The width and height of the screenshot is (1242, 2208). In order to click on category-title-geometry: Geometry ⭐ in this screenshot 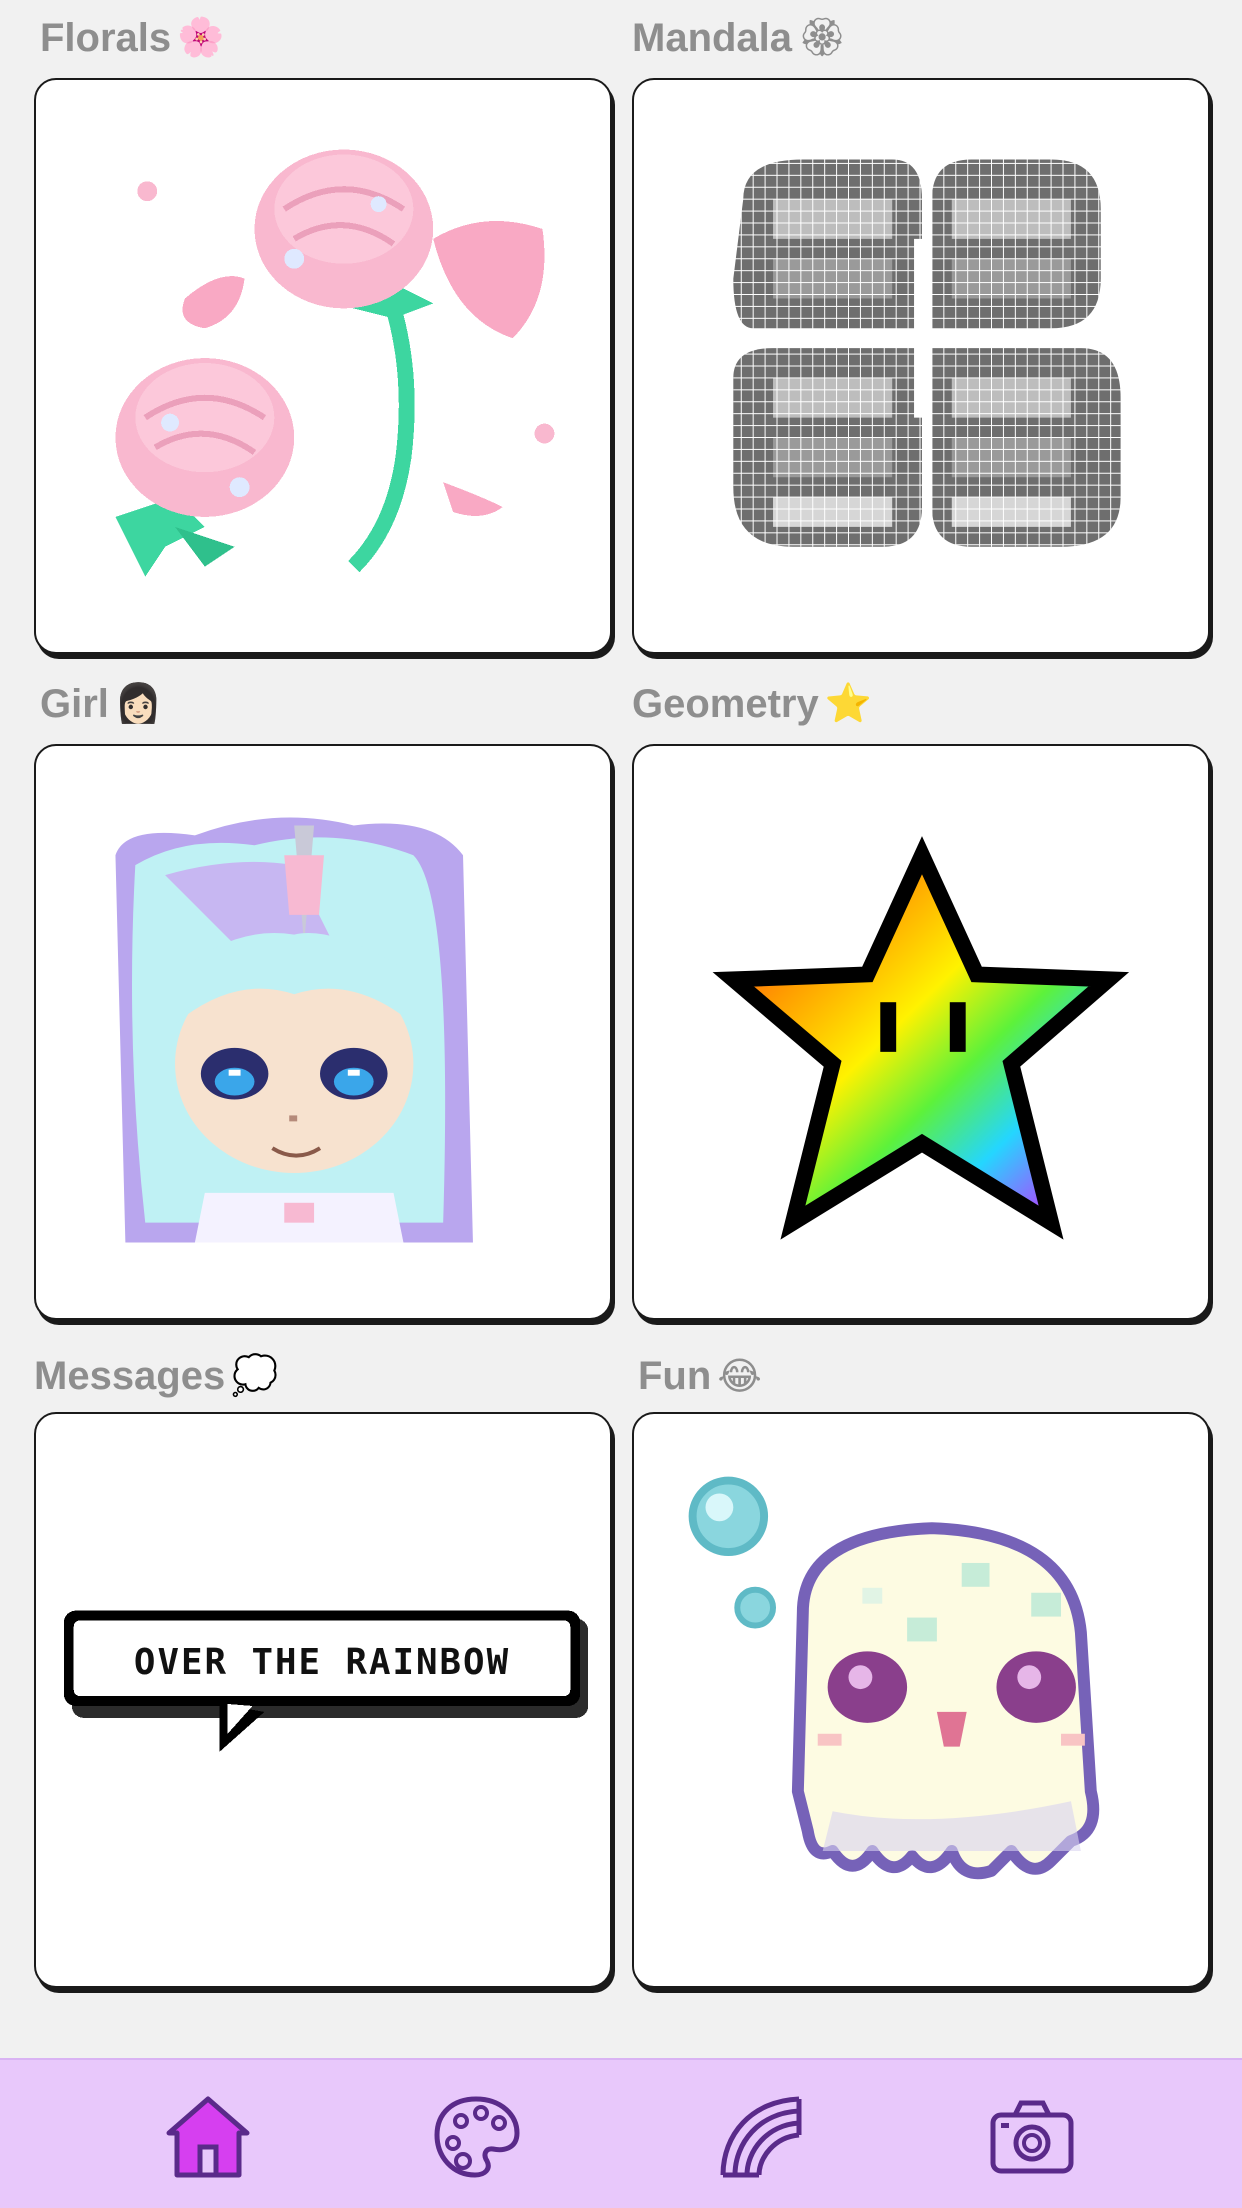, I will do `click(752, 704)`.